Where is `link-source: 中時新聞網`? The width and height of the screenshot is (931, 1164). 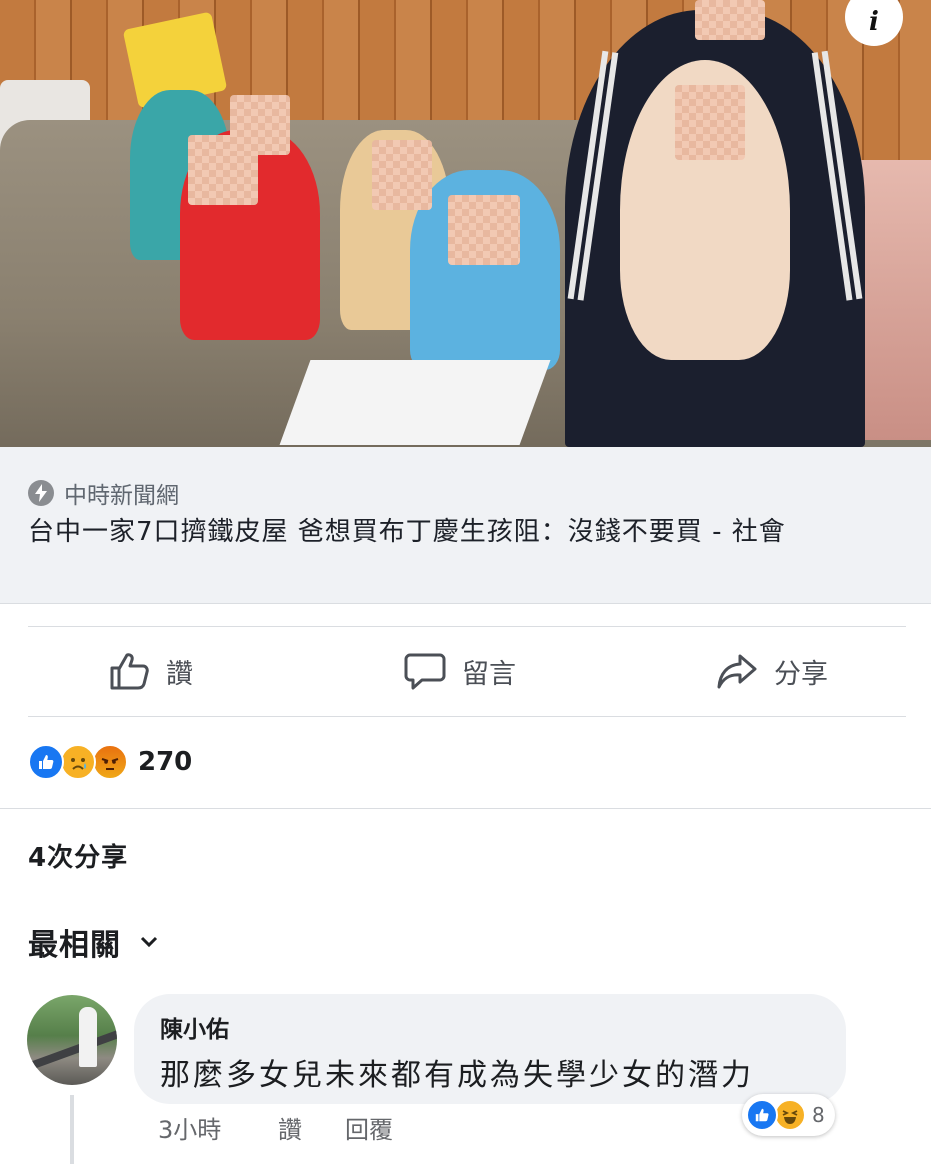
link-source: 中時新聞網 is located at coordinates (103, 493).